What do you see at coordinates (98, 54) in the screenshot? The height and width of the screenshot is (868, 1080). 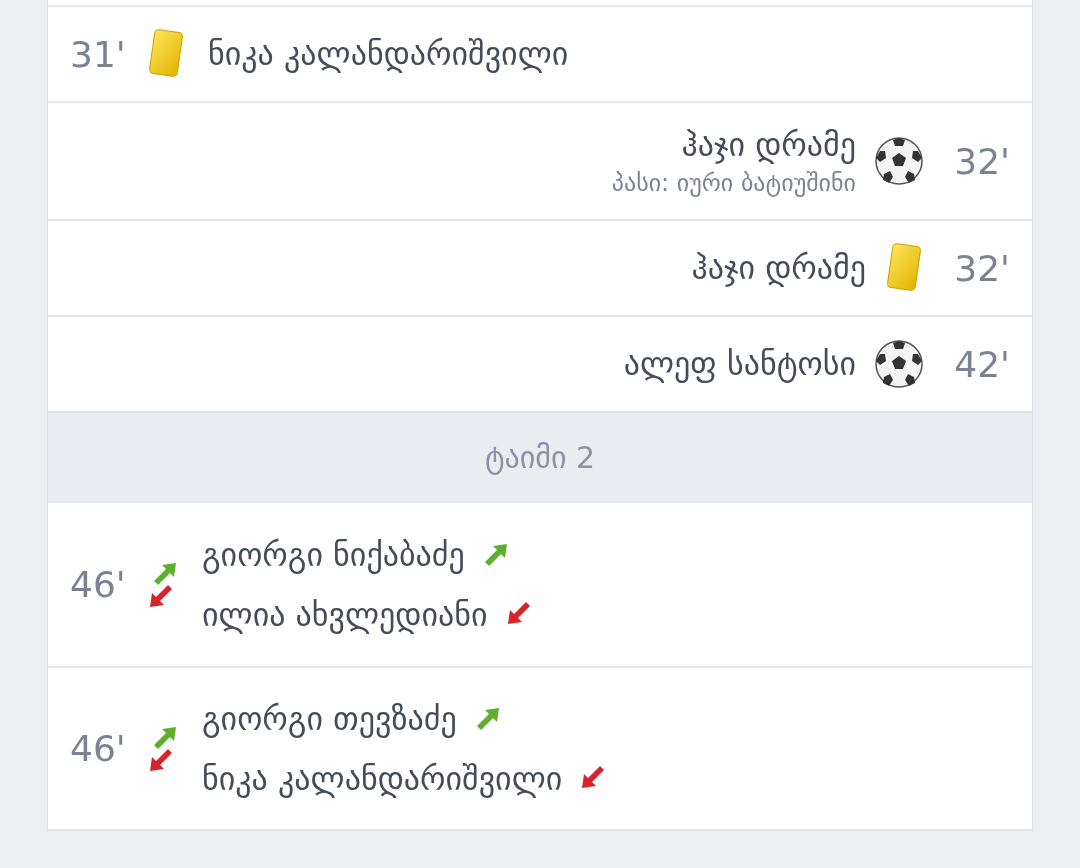 I see `minute-label: 31'` at bounding box center [98, 54].